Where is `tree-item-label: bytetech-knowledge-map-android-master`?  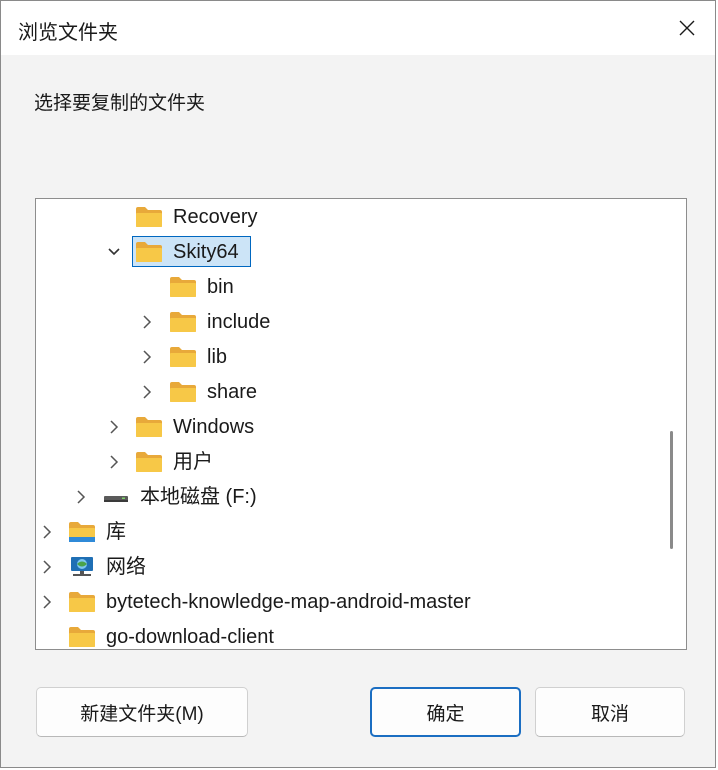 tree-item-label: bytetech-knowledge-map-android-master is located at coordinates (288, 602).